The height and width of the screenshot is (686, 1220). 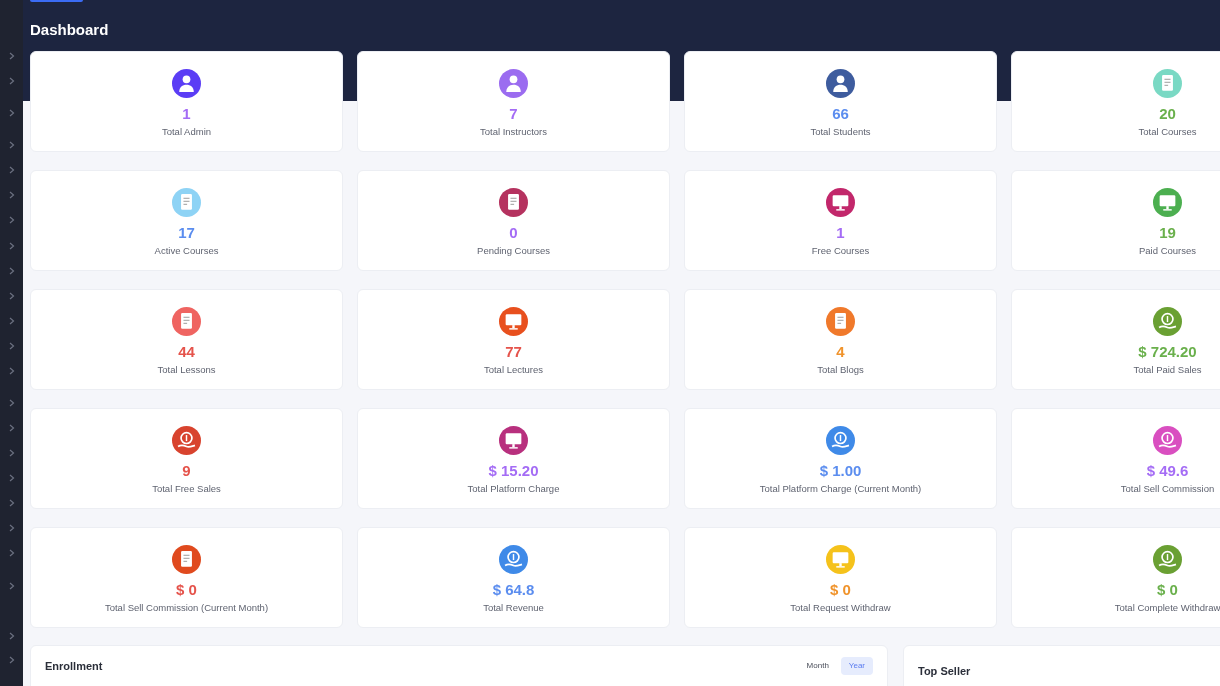 I want to click on stat-value: $ 49.6, so click(x=1167, y=471).